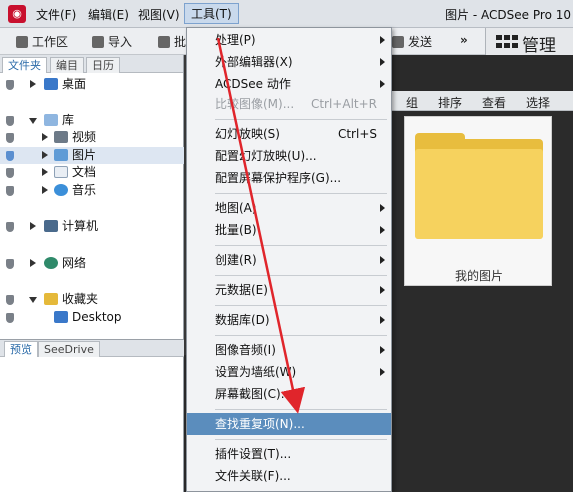 The height and width of the screenshot is (492, 573). What do you see at coordinates (61, 155) in the screenshot?
I see `picture-icon` at bounding box center [61, 155].